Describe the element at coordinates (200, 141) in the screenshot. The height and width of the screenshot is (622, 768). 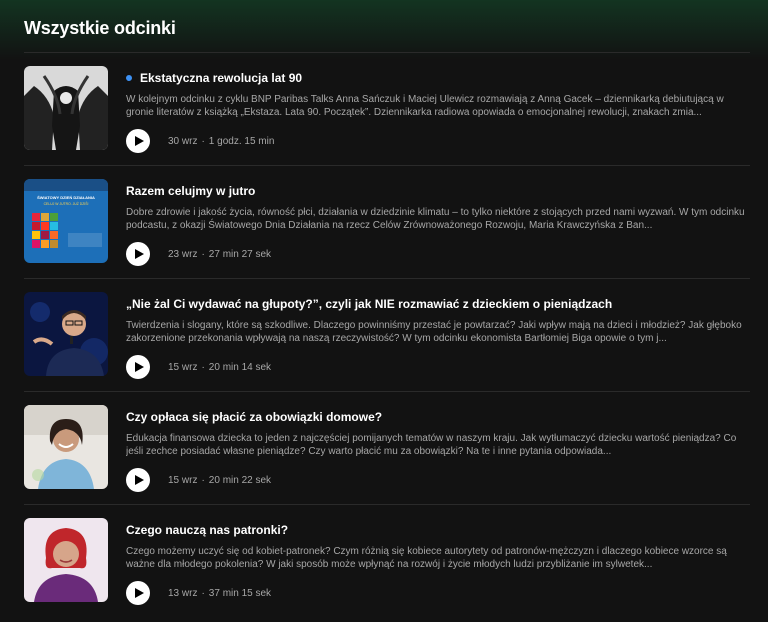
I see `episode-meta: 30 wrz · 1 godz. 15 min` at that location.